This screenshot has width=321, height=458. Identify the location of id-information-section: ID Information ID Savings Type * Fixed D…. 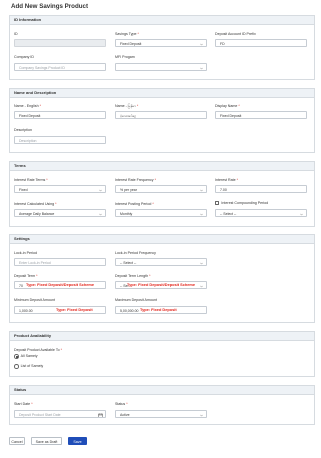
(162, 47).